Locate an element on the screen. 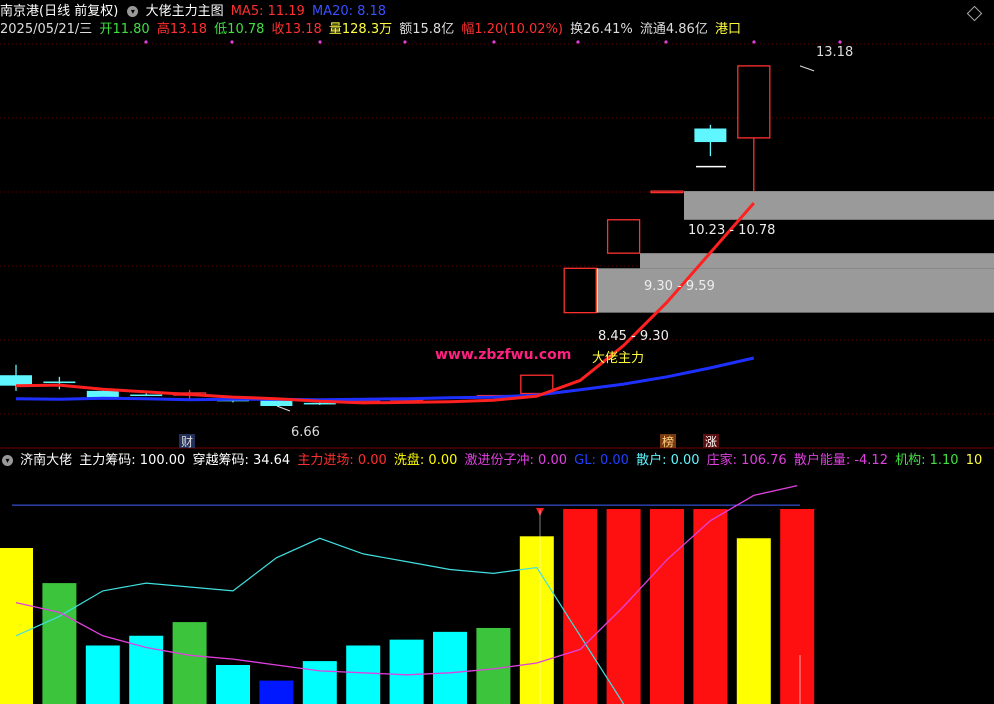 The image size is (994, 704). event-bang-icon: 榜 is located at coordinates (668, 441).